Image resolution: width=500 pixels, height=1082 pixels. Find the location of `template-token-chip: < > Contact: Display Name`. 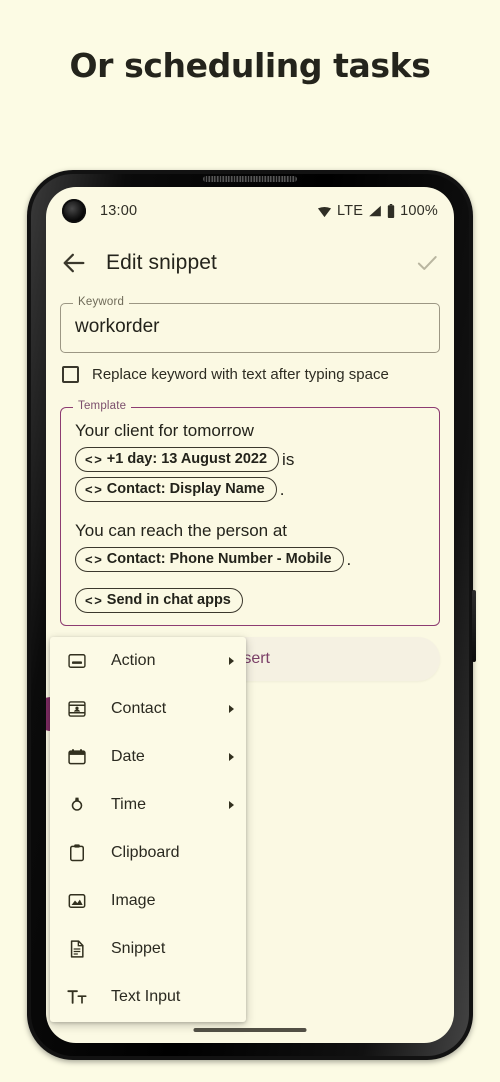

template-token-chip: < > Contact: Display Name is located at coordinates (176, 489).